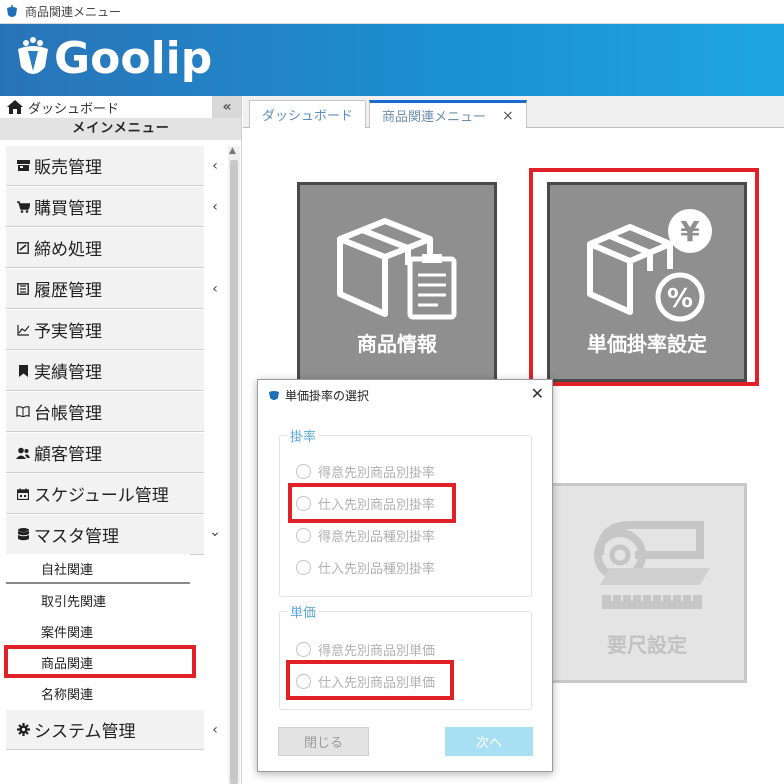  Describe the element at coordinates (98, 693) in the screenshot. I see `sub-item-names: 名称関連` at that location.